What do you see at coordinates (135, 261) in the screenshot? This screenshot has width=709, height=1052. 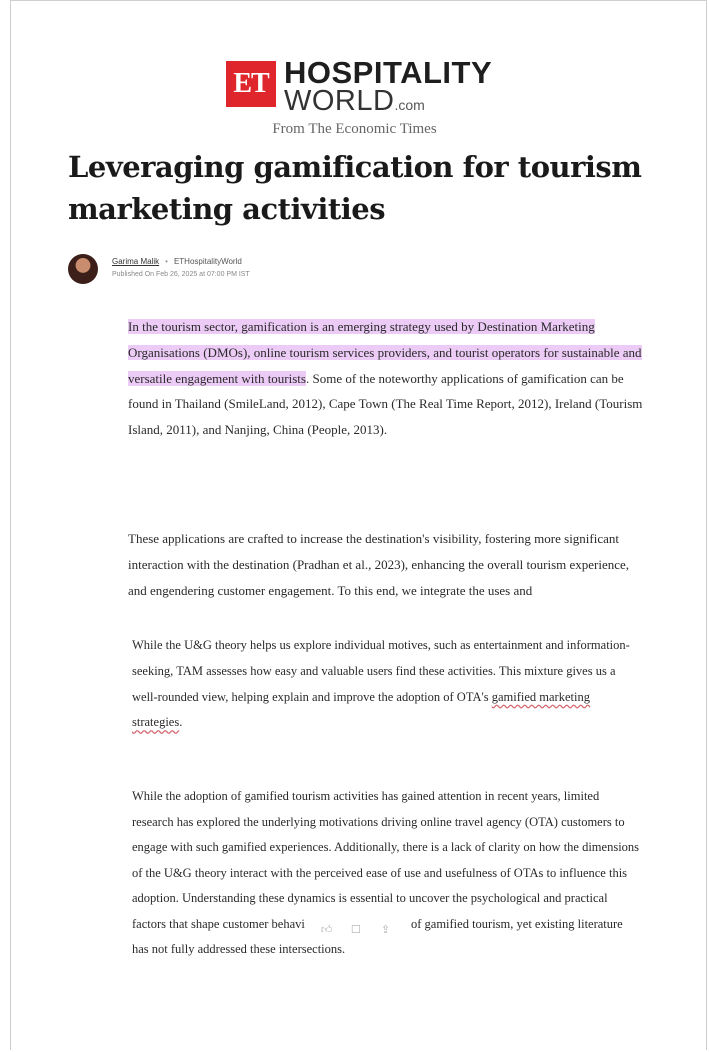 I see `author-link: Garima Malik` at bounding box center [135, 261].